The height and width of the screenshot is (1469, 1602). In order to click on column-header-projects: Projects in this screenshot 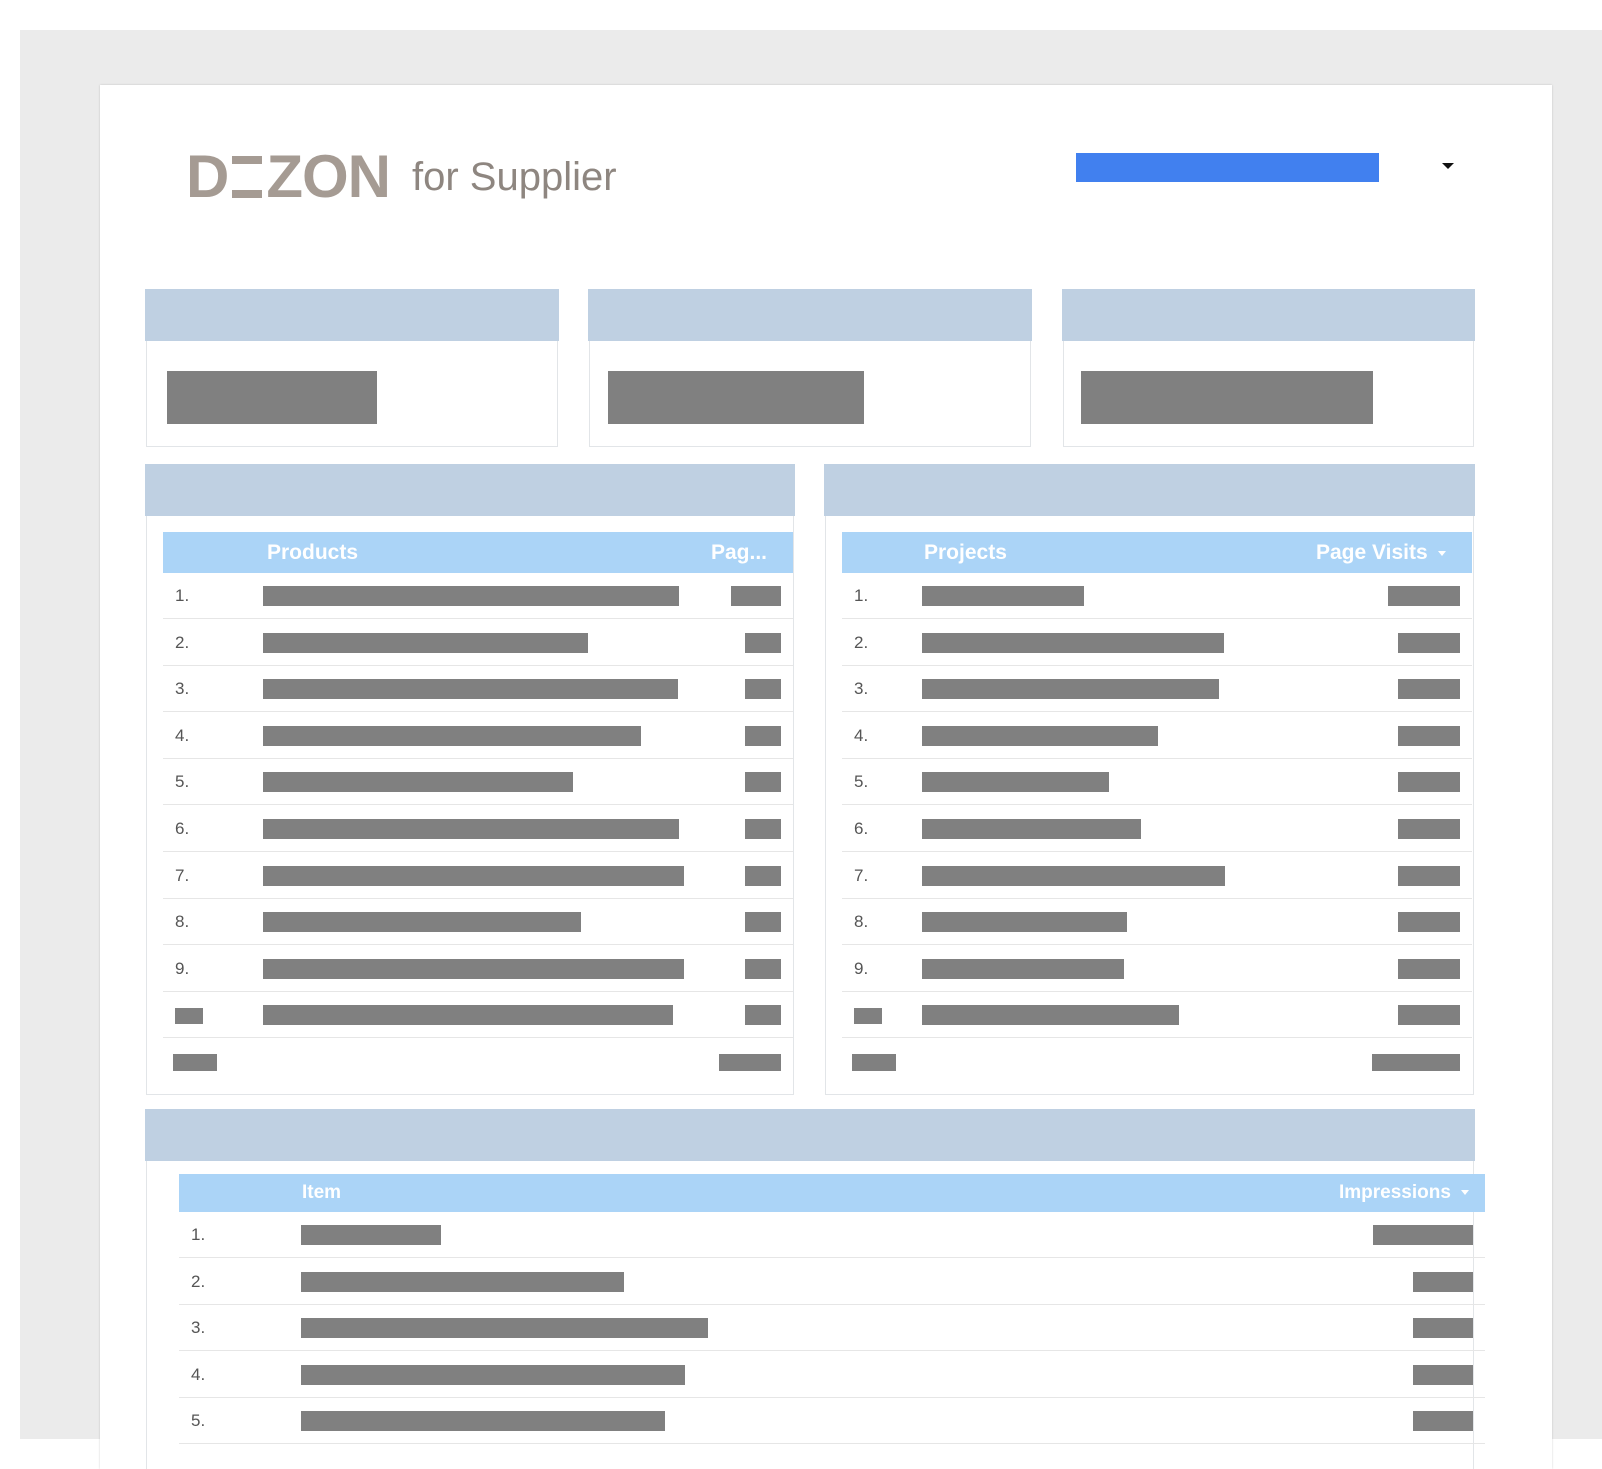, I will do `click(965, 552)`.